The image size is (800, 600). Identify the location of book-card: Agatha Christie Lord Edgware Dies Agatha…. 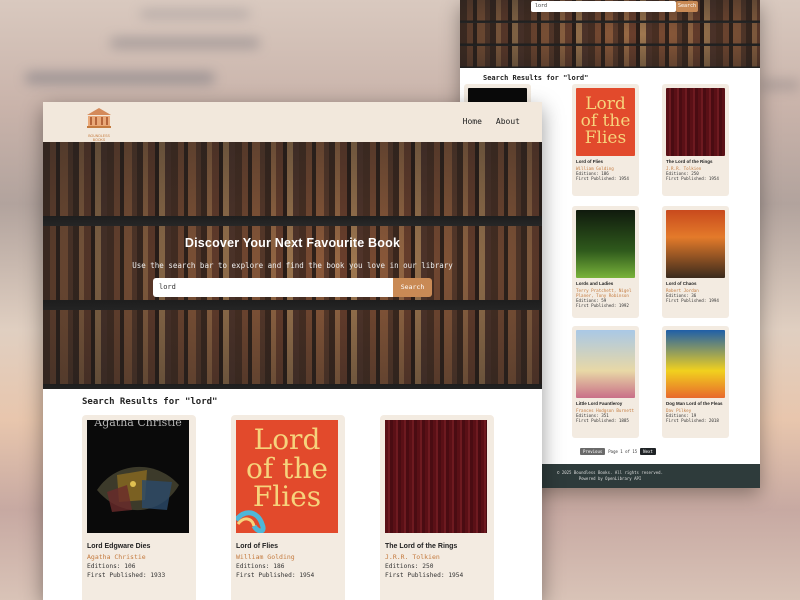
(139, 507).